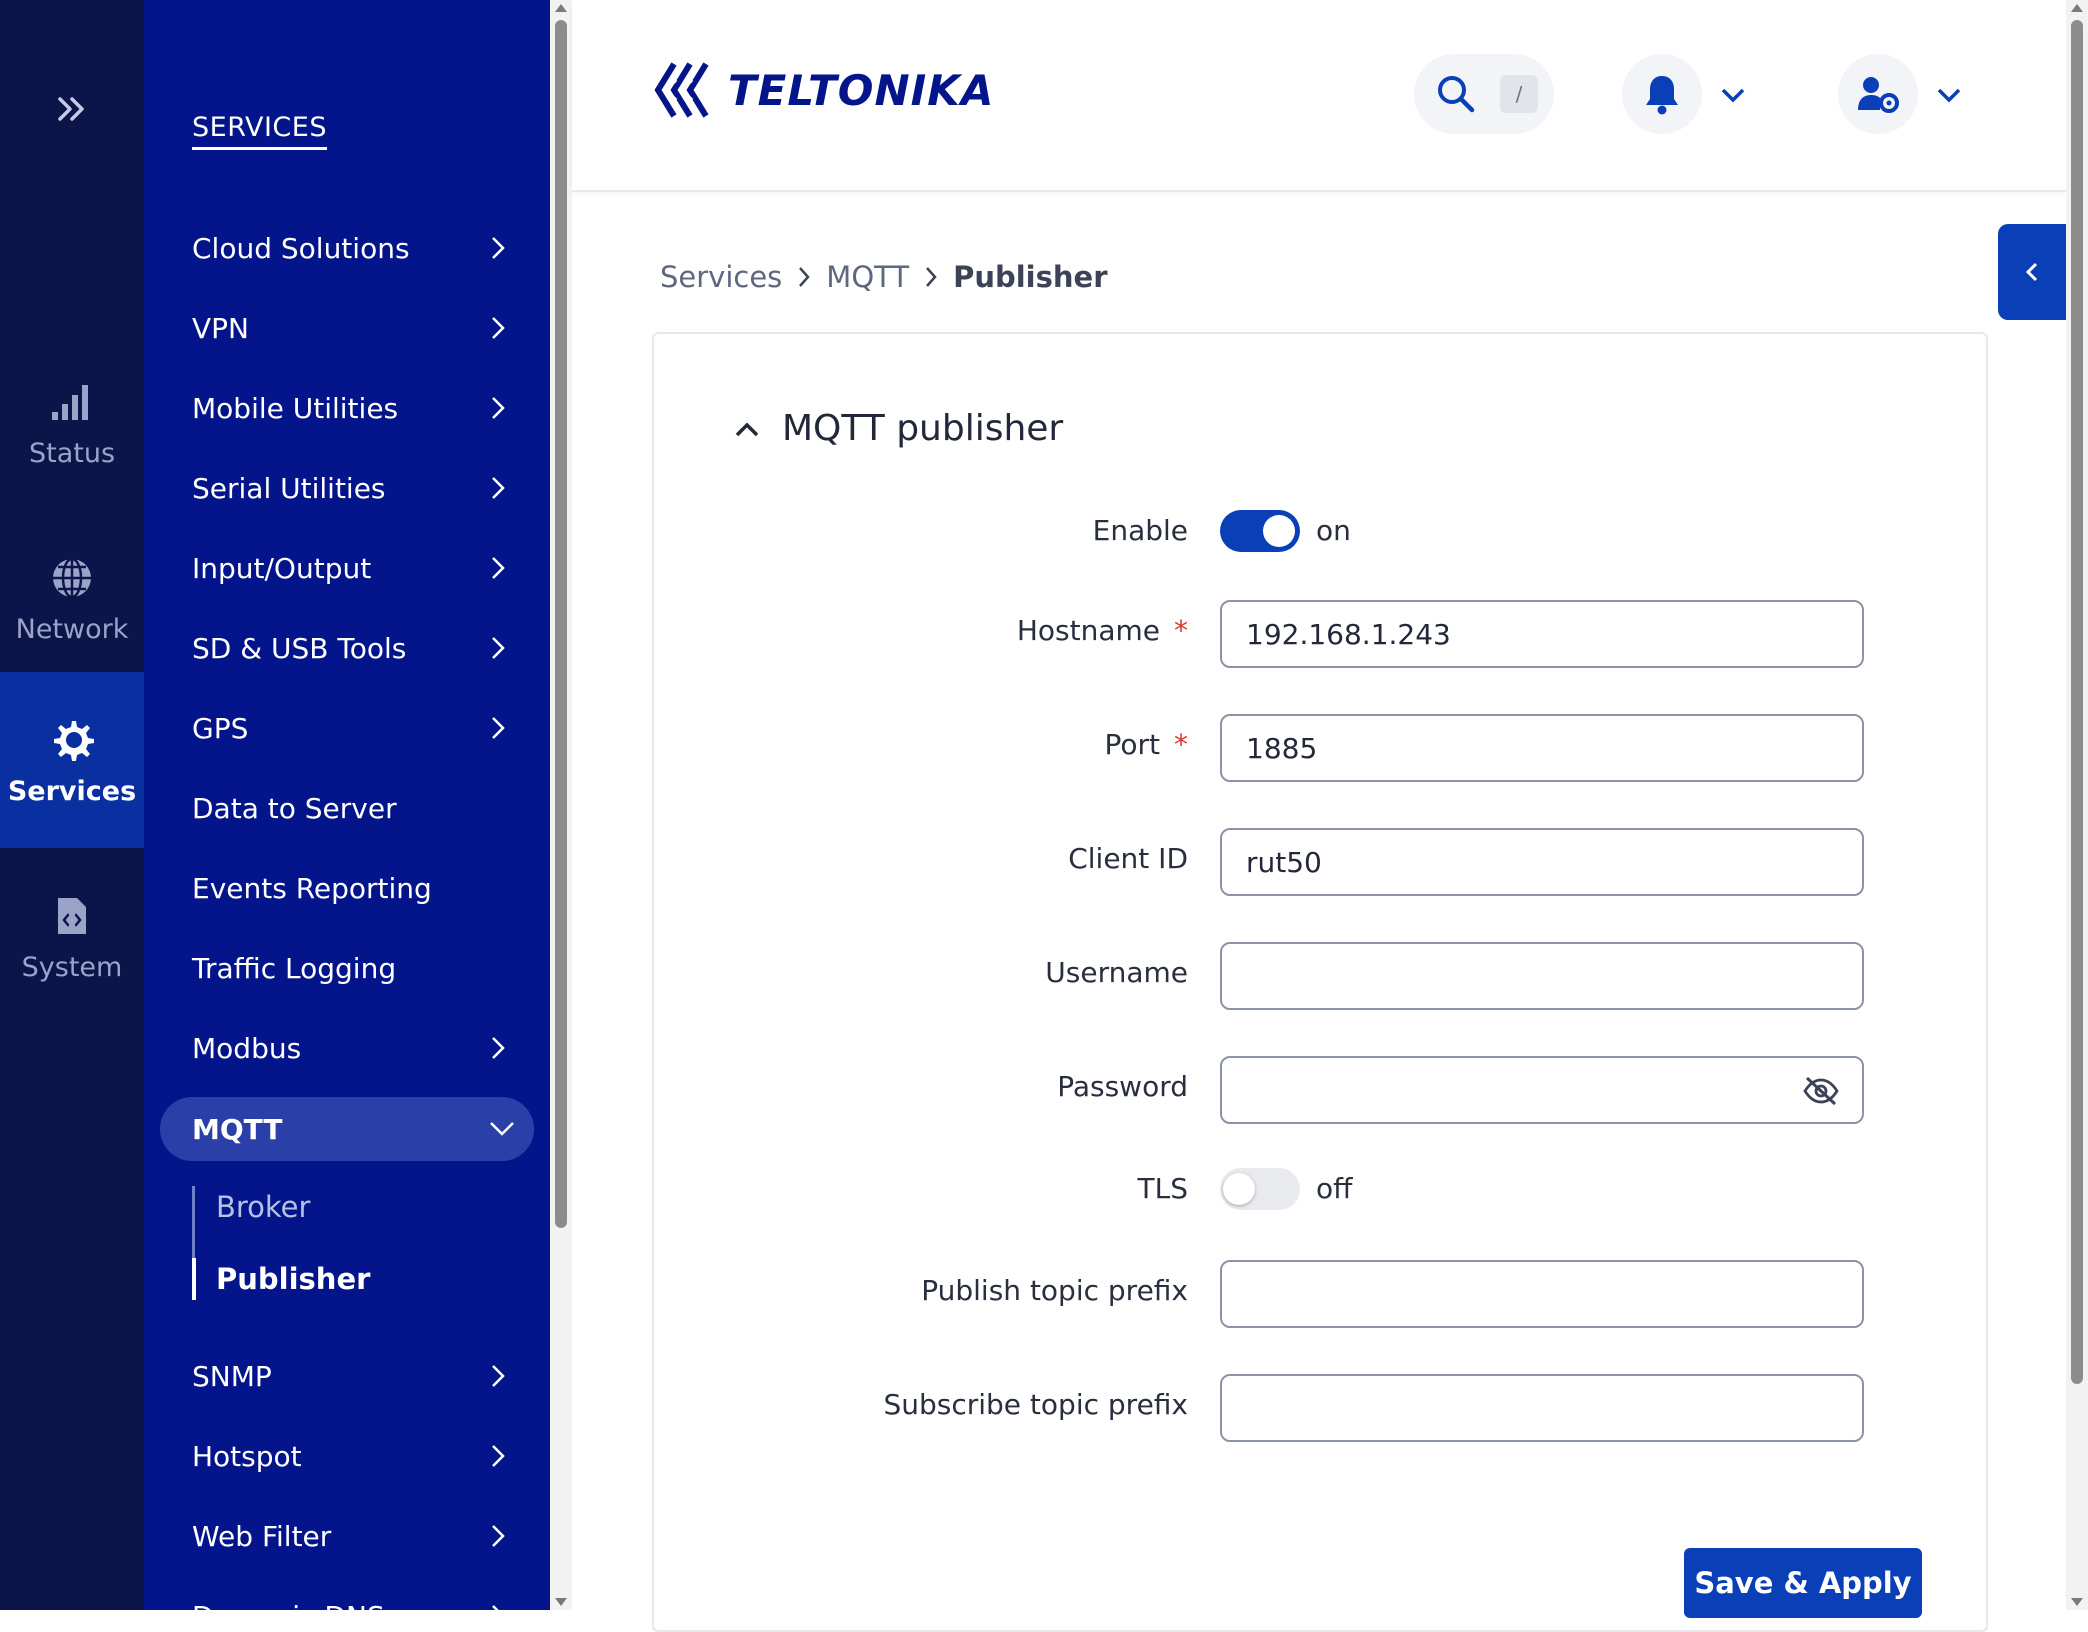  Describe the element at coordinates (1333, 530) in the screenshot. I see `enable-state: on` at that location.